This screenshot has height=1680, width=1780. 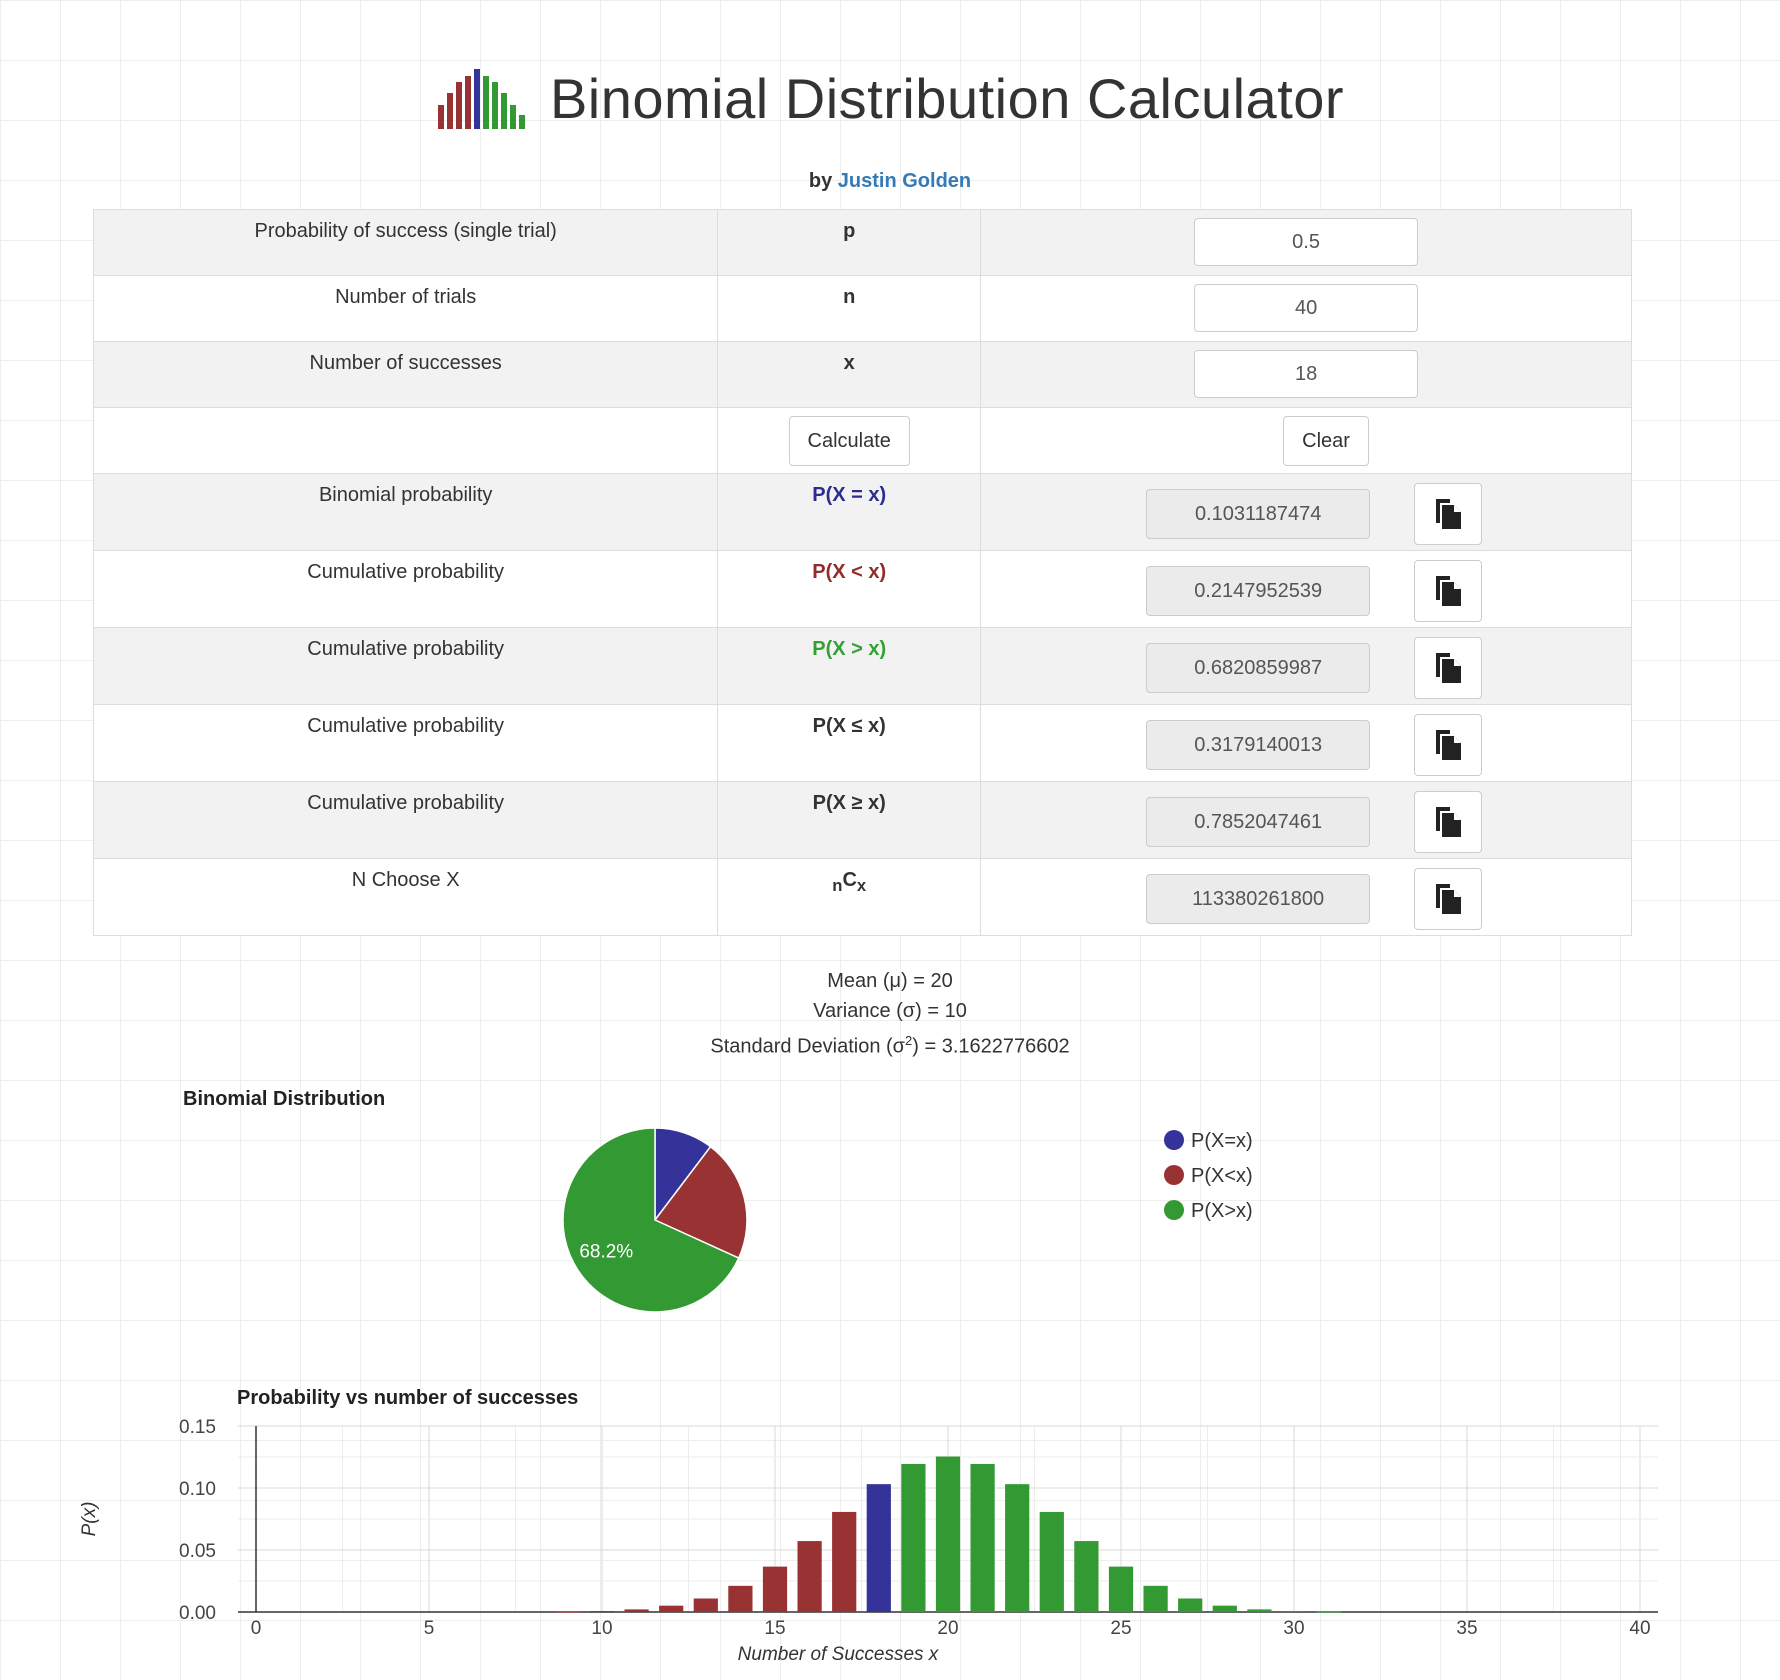 I want to click on nchoosex-label: N Choose X, so click(x=405, y=897).